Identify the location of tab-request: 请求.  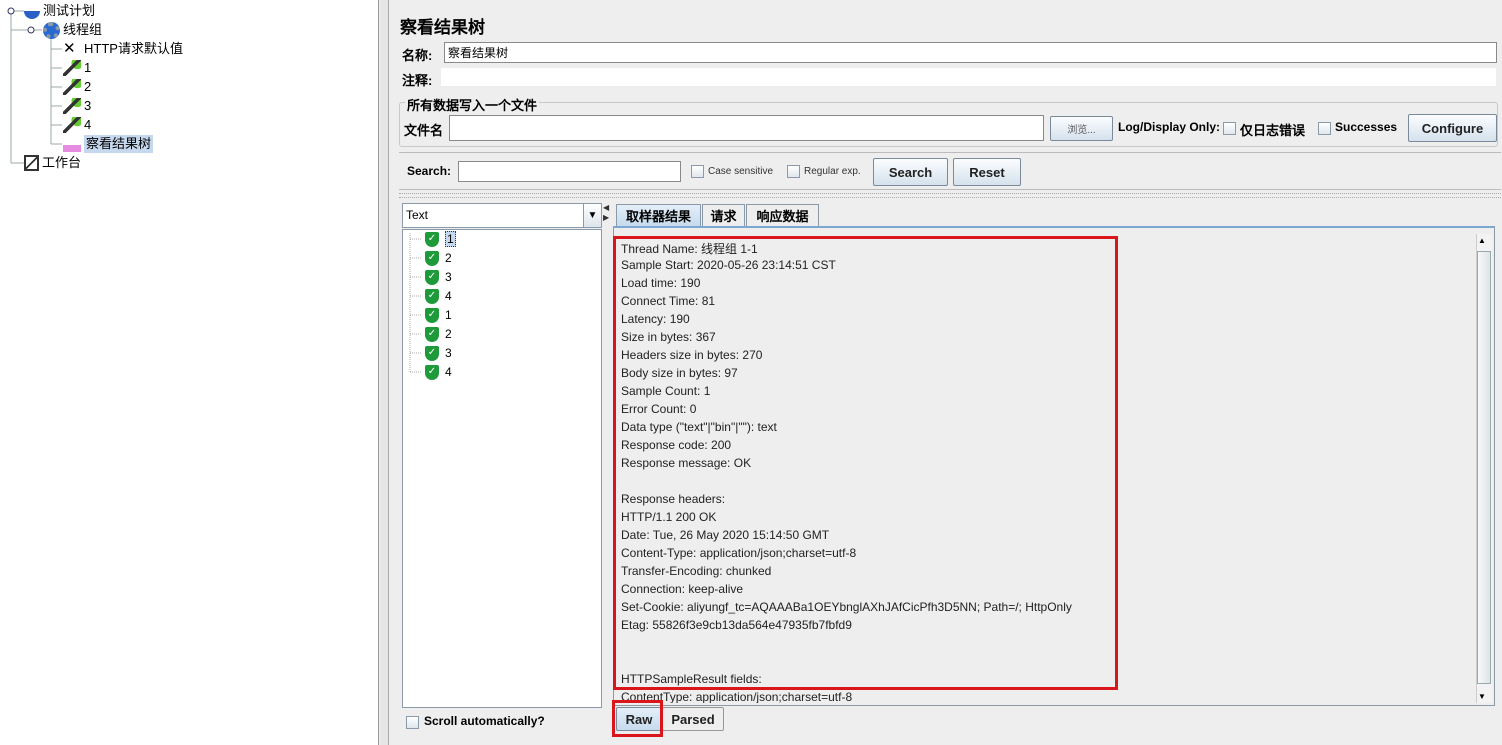
(723, 215).